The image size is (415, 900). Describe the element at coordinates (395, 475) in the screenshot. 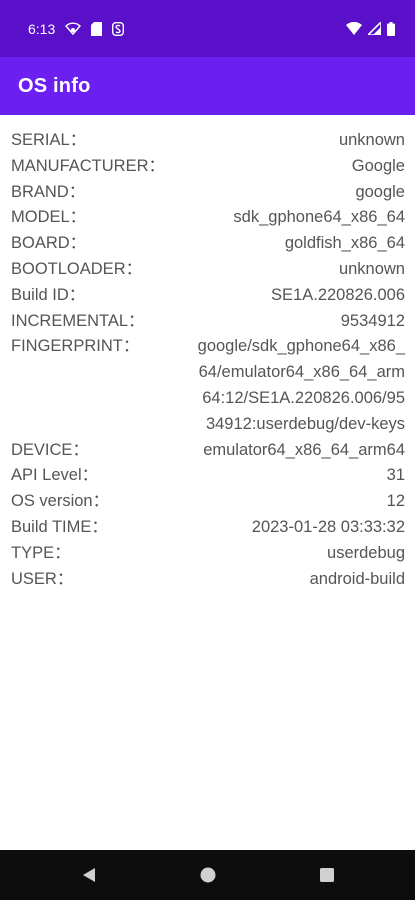

I see `info-value: 31` at that location.